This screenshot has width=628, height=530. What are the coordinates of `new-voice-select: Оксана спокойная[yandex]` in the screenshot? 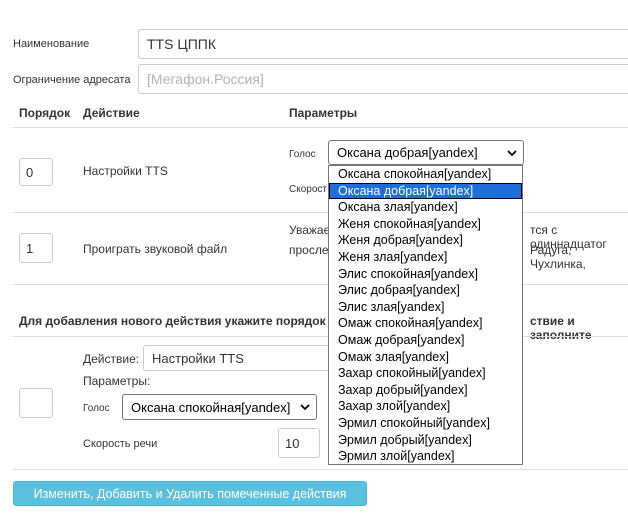 It's located at (219, 407).